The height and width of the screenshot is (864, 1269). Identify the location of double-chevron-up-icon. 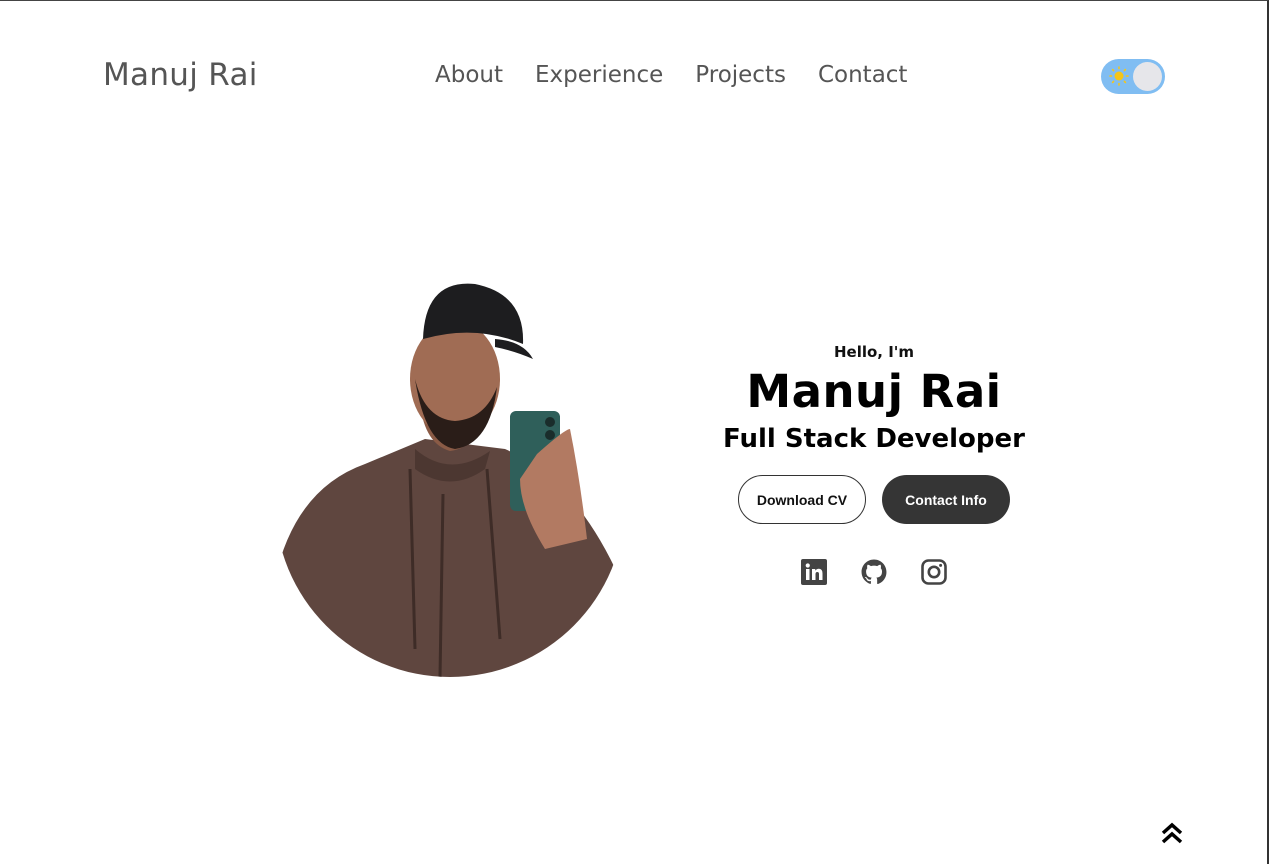
(1172, 833).